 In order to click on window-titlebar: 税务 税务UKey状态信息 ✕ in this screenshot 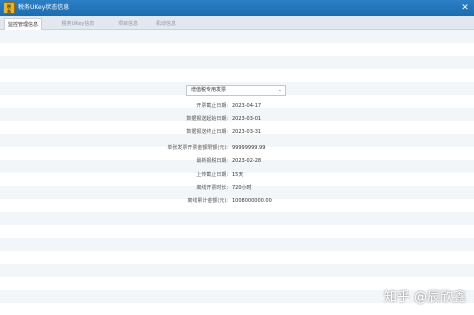, I will do `click(237, 8)`.